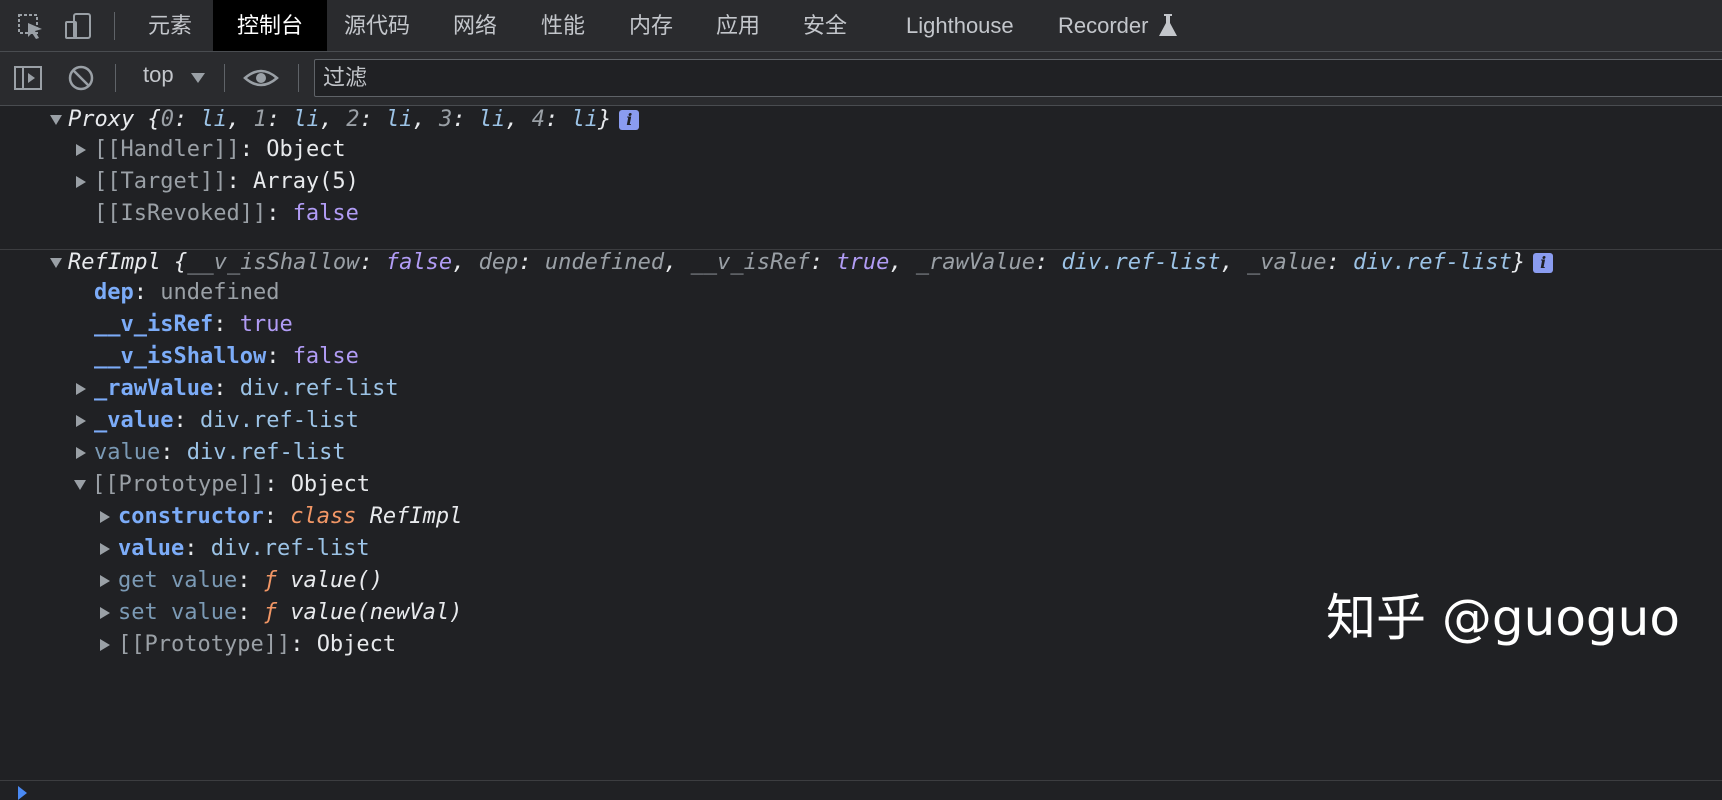 This screenshot has width=1722, height=800. I want to click on tab-sources: 源代码, so click(377, 25).